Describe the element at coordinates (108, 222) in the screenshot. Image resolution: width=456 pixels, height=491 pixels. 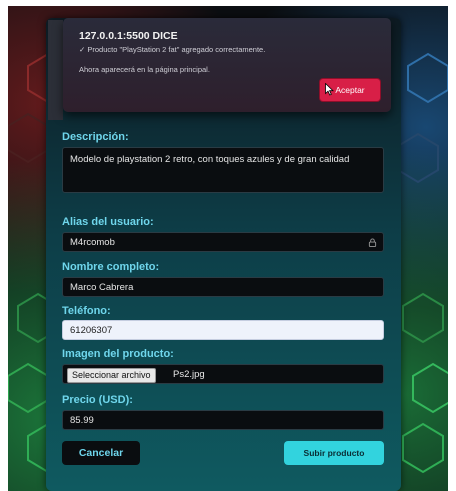
I see `alias-label: Alias del usuario:` at that location.